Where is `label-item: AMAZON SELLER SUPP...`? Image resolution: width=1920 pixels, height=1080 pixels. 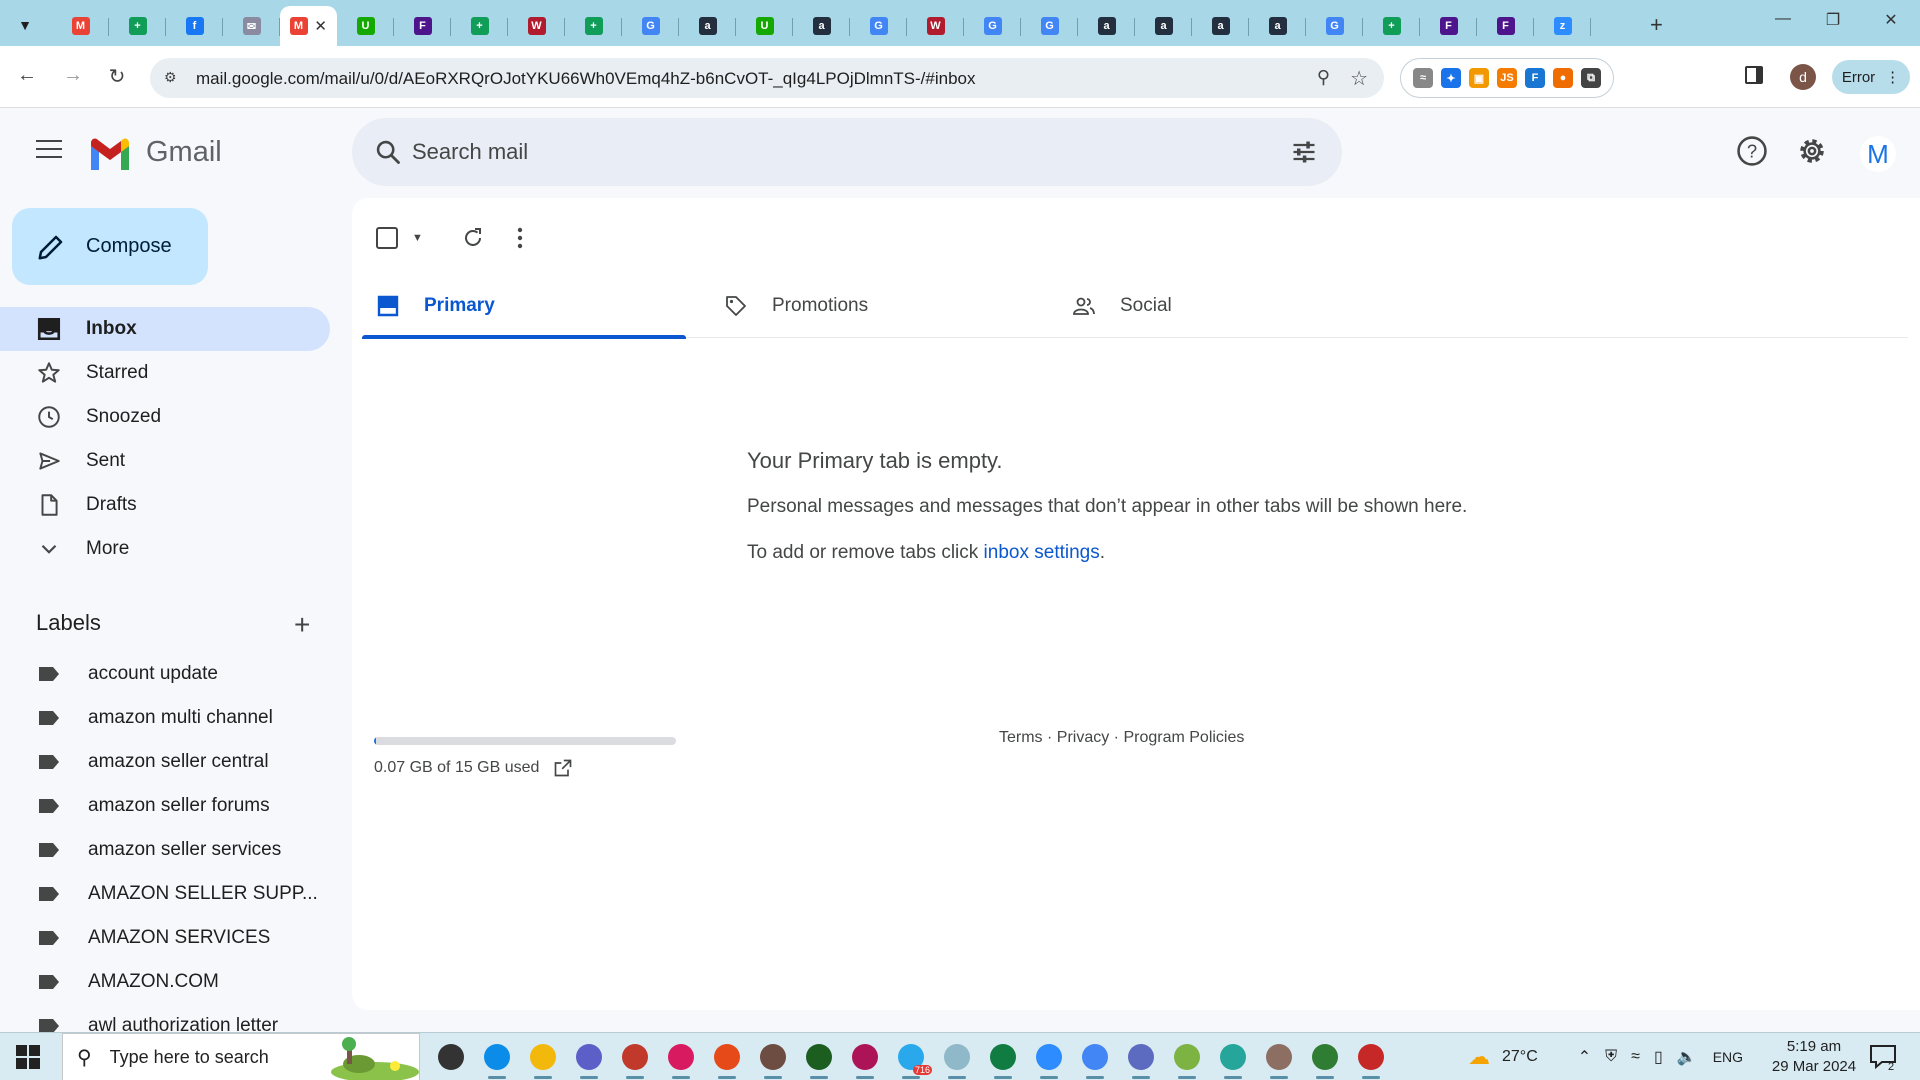 label-item: AMAZON SELLER SUPP... is located at coordinates (165, 894).